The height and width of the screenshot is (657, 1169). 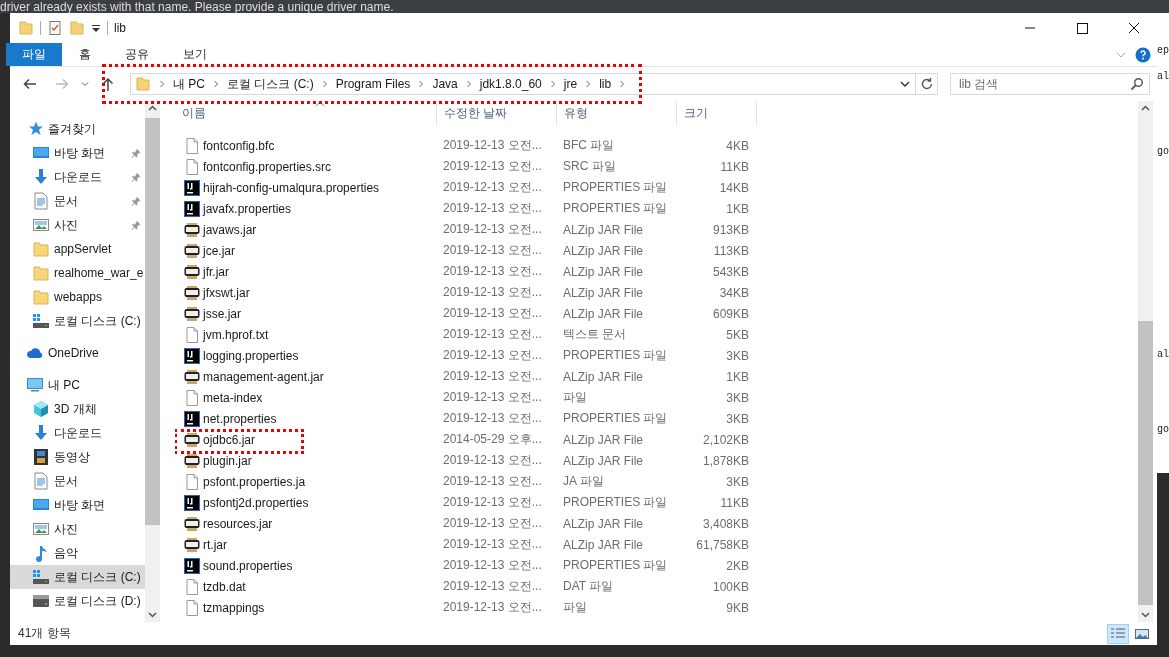 I want to click on nav-item: 3D 개체, so click(x=77, y=409).